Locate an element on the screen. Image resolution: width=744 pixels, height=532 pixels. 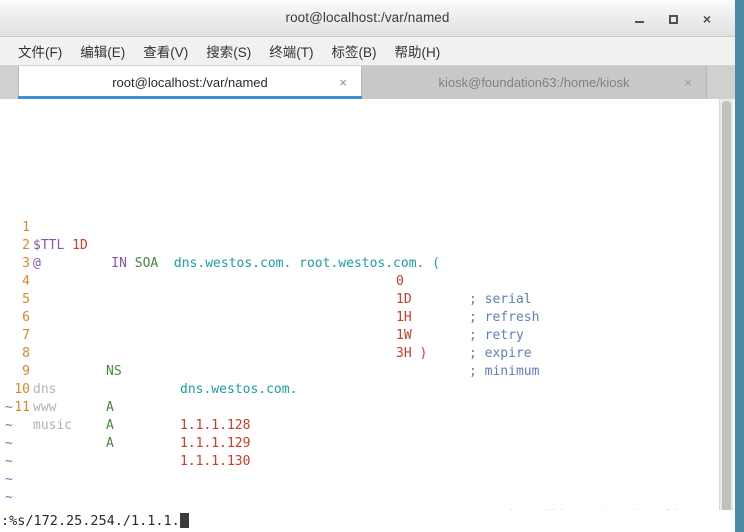
scrollbar-thumb is located at coordinates (726, 314).